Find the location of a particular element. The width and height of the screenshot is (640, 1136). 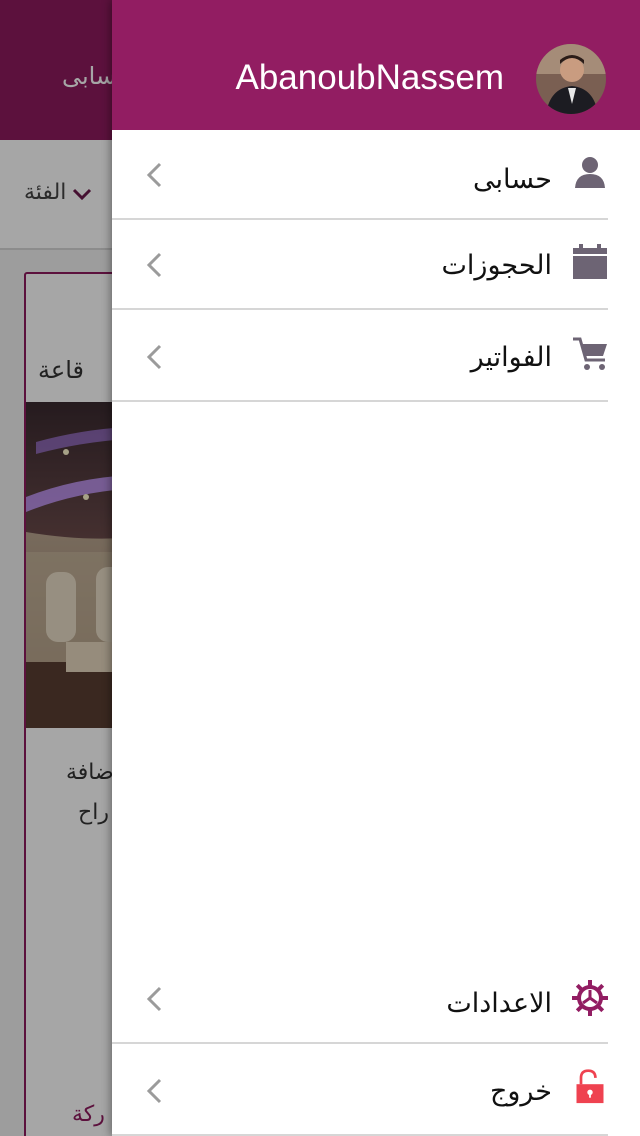

drawer-header: AbanoubNassem is located at coordinates (376, 65).